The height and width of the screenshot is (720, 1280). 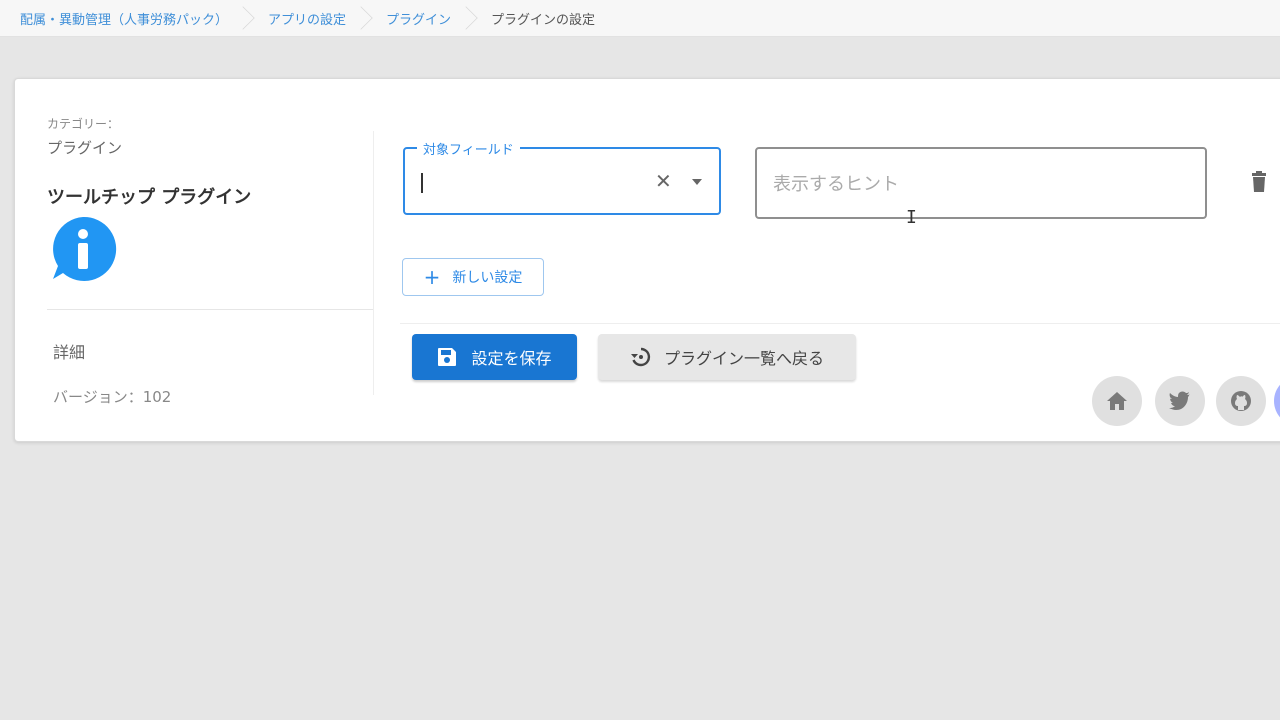 I want to click on target-field-select: 対象フィールド ✕, so click(x=562, y=177).